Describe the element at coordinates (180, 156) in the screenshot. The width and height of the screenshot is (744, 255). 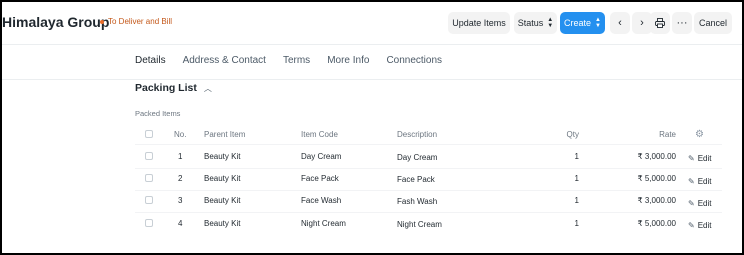
I see `row-no: 1` at that location.